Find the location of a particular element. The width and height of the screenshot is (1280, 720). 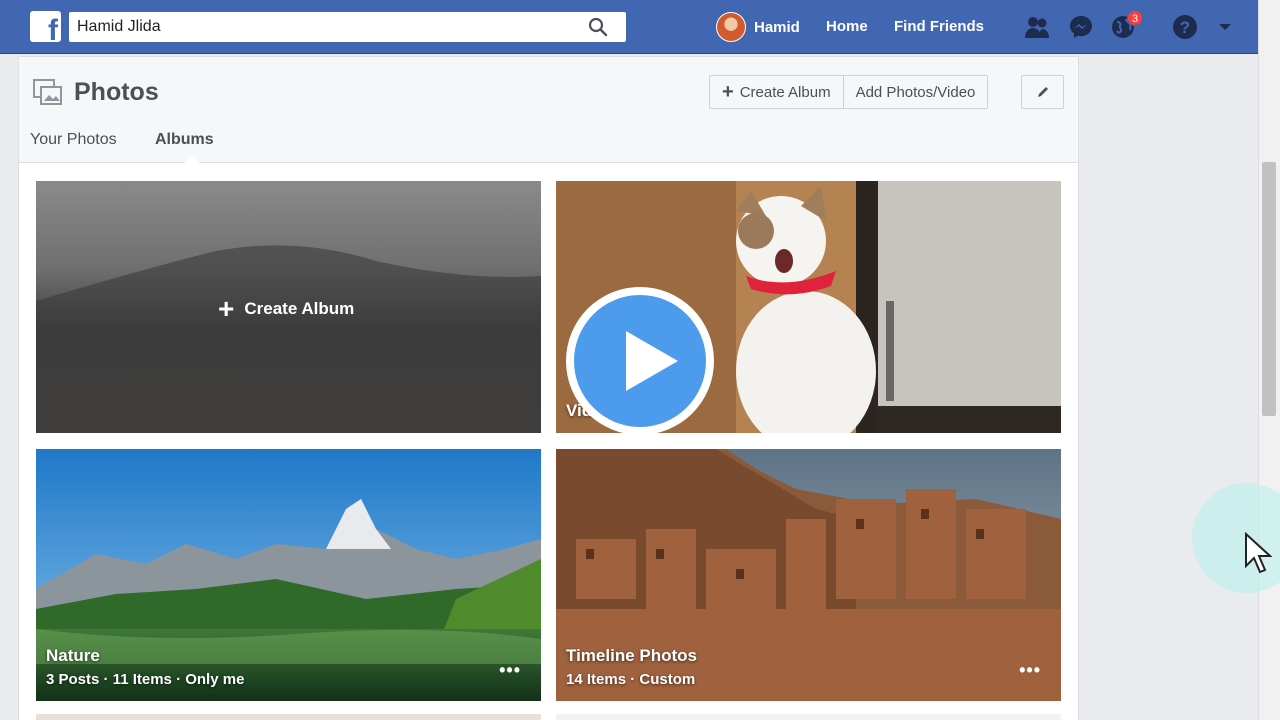

nature-album-cover is located at coordinates (288, 575).